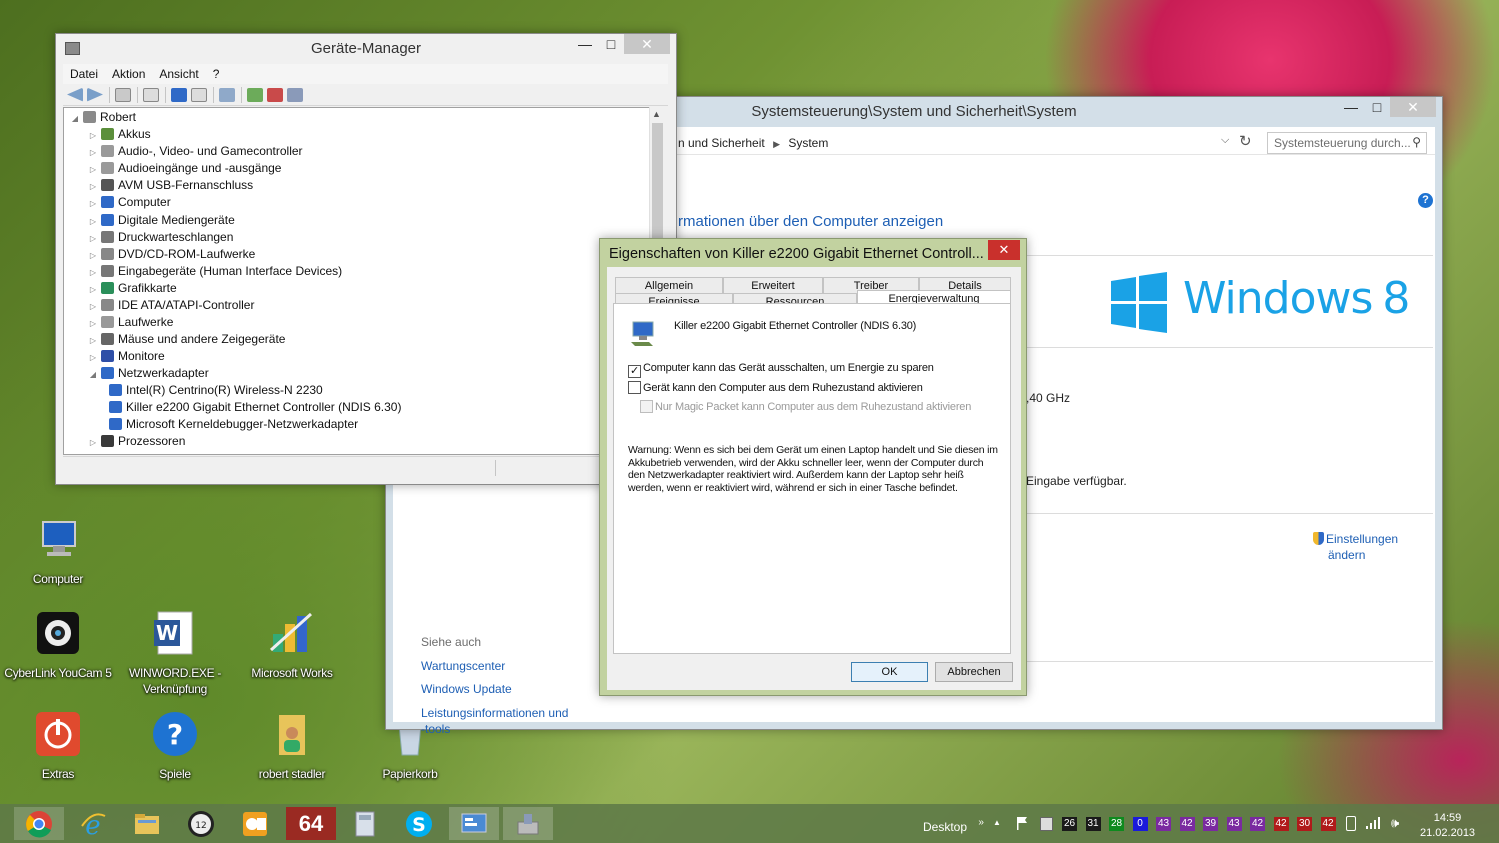  What do you see at coordinates (161, 220) in the screenshot?
I see `tree-item: ▷ Digitale Mediengeräte` at bounding box center [161, 220].